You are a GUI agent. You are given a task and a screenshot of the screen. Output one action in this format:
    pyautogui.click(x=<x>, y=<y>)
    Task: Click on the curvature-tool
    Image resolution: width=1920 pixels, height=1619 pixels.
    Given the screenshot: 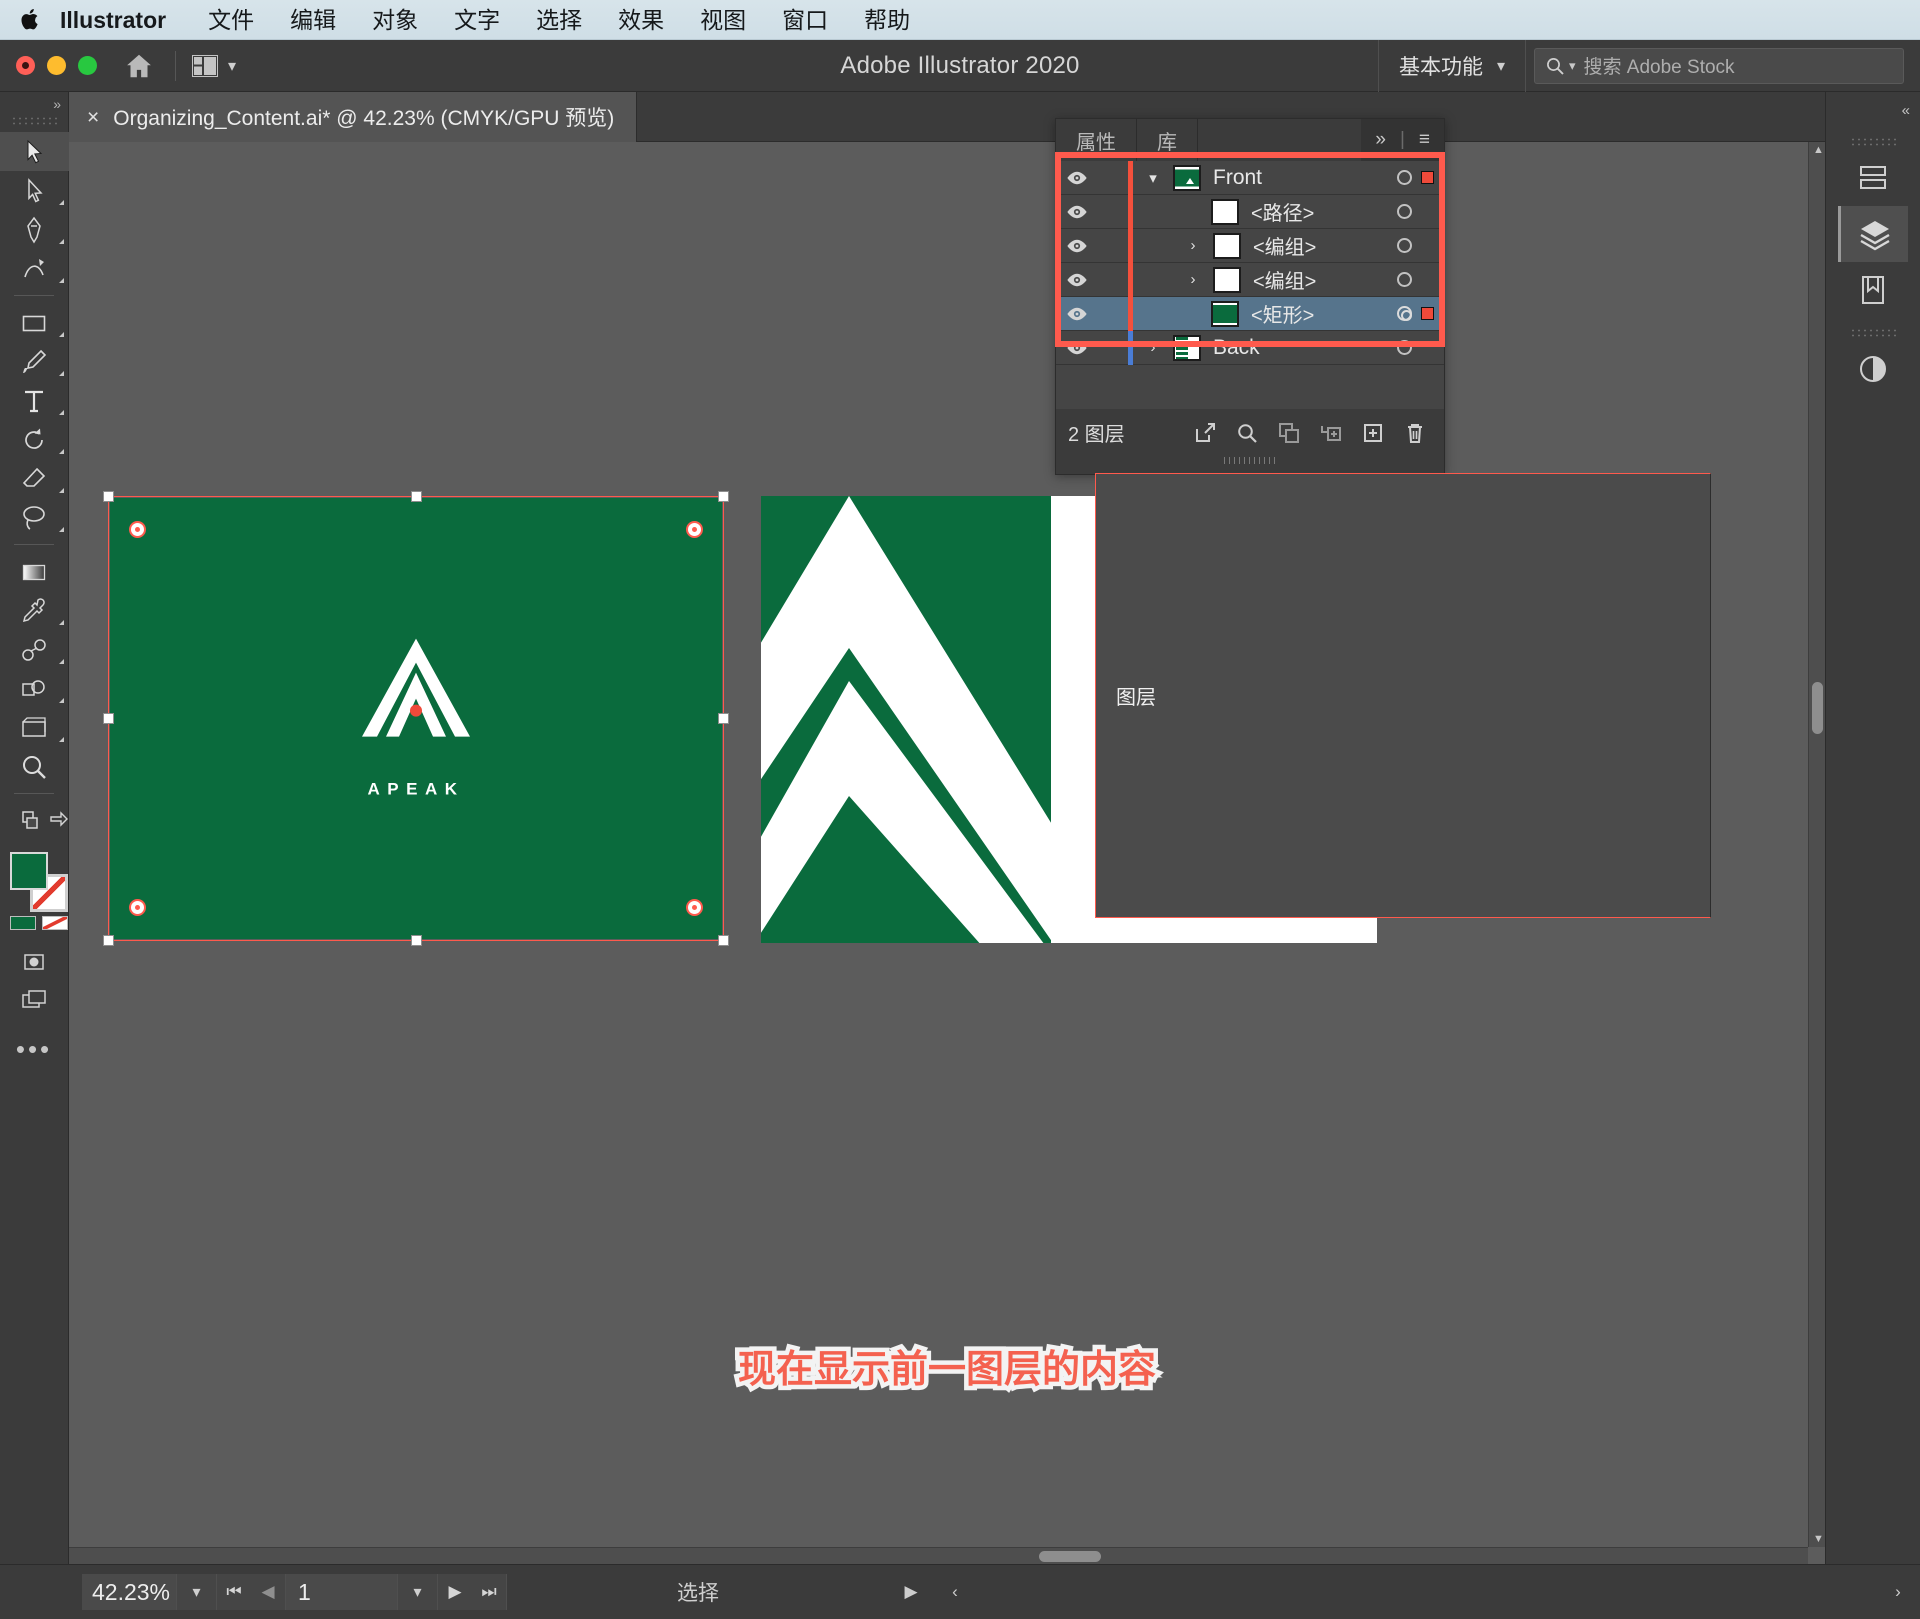 What is the action you would take?
    pyautogui.click(x=34, y=268)
    